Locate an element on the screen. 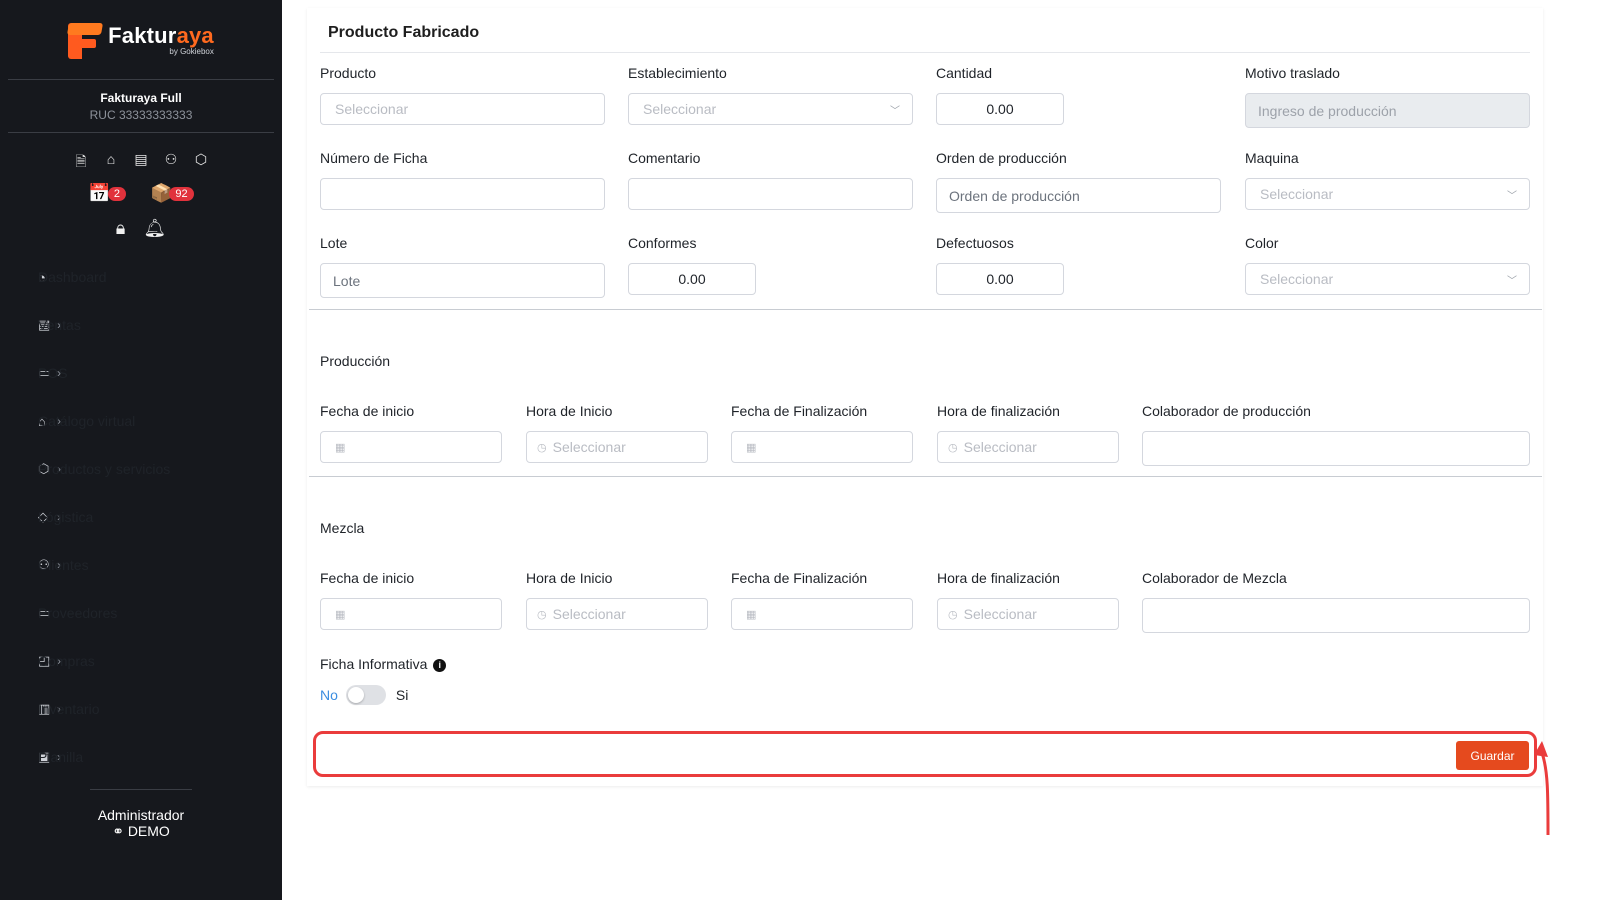 The height and width of the screenshot is (900, 1600). lote-input: Lote is located at coordinates (462, 280).